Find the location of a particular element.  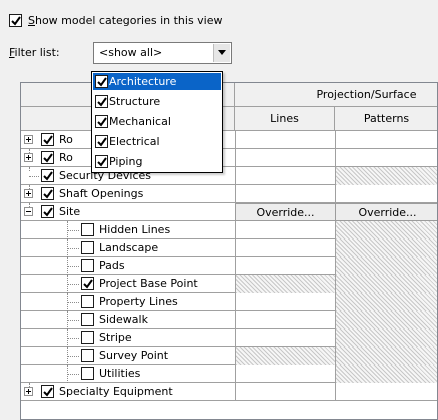

category-label: Sidewalk is located at coordinates (123, 319).